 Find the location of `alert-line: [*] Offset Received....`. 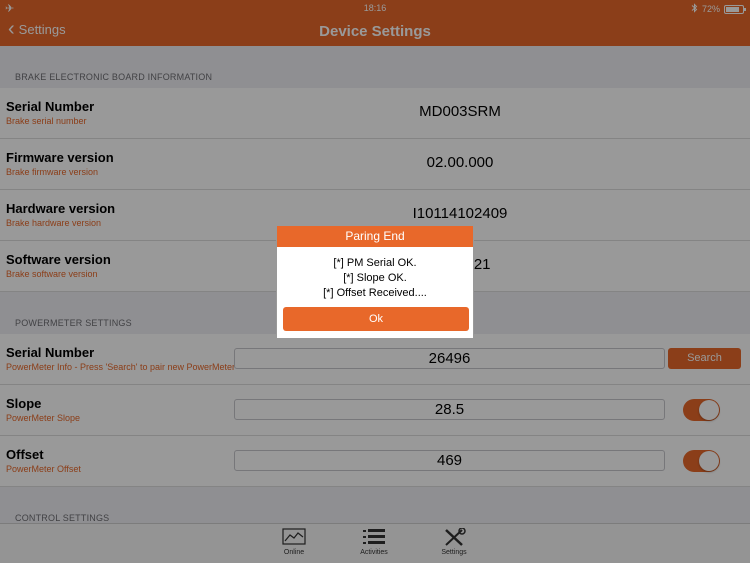

alert-line: [*] Offset Received.... is located at coordinates (375, 293).